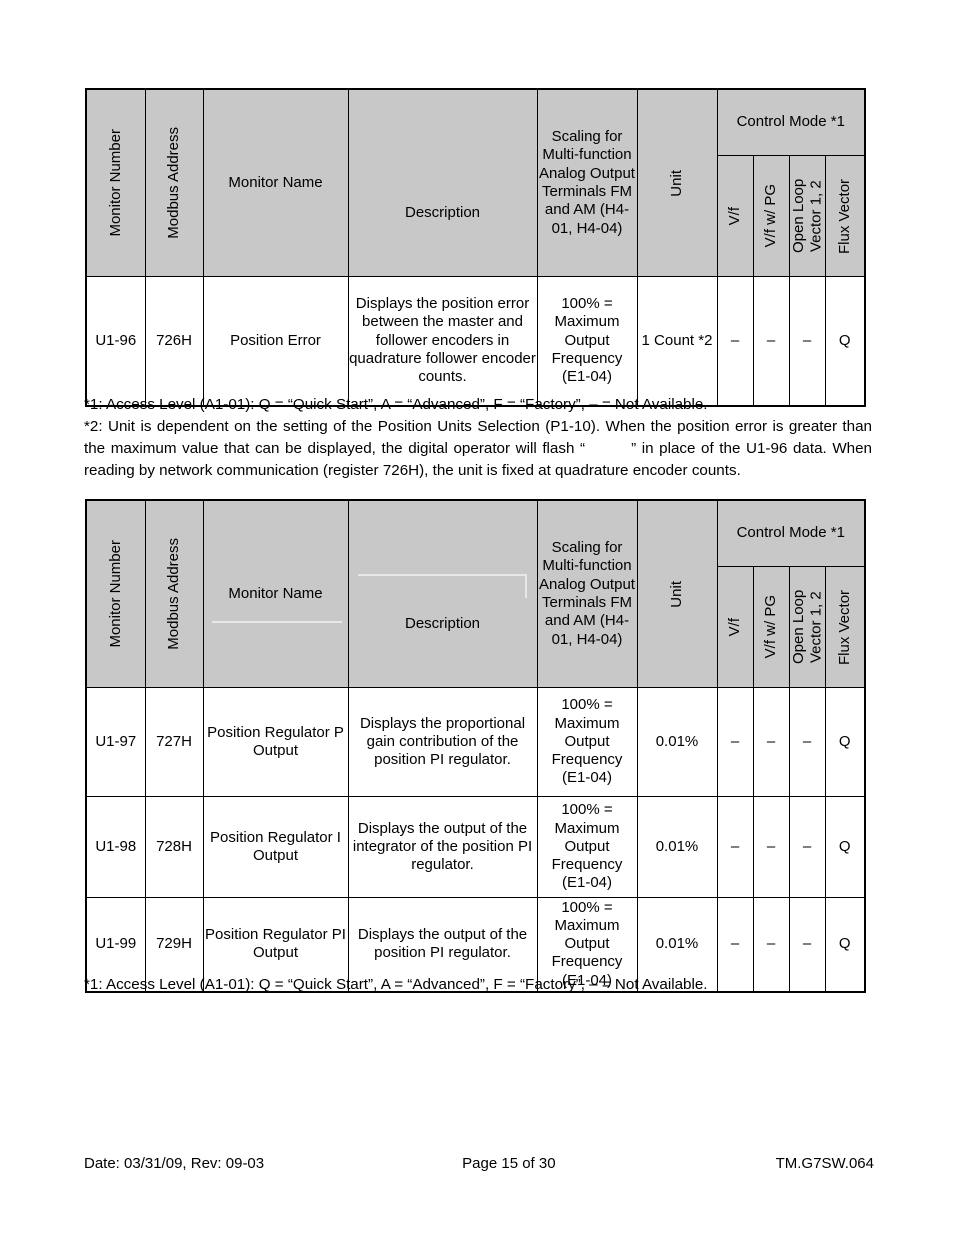  What do you see at coordinates (275, 742) in the screenshot?
I see `cell-monitor-name: Position Regulator P Output` at bounding box center [275, 742].